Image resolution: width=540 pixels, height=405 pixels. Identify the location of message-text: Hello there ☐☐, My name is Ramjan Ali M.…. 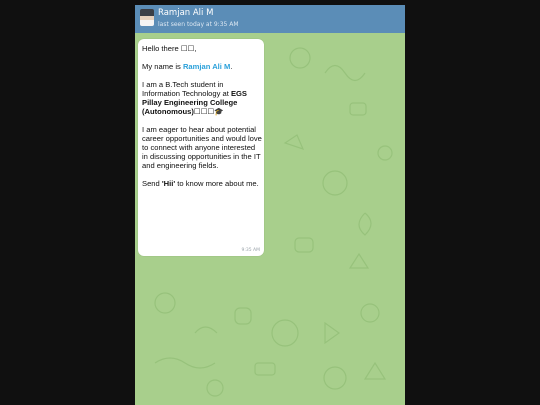
(202, 120).